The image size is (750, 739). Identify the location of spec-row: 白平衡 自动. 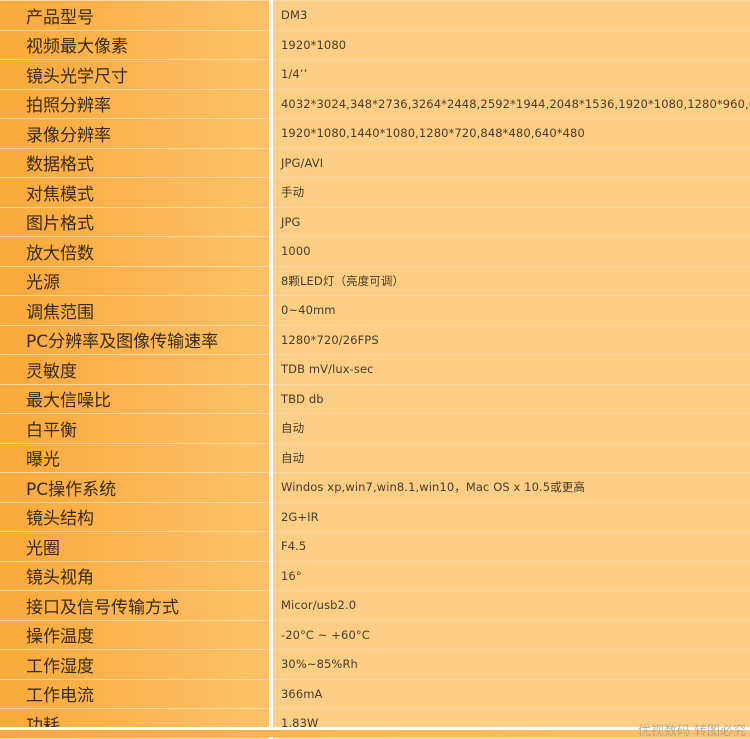
(375, 428).